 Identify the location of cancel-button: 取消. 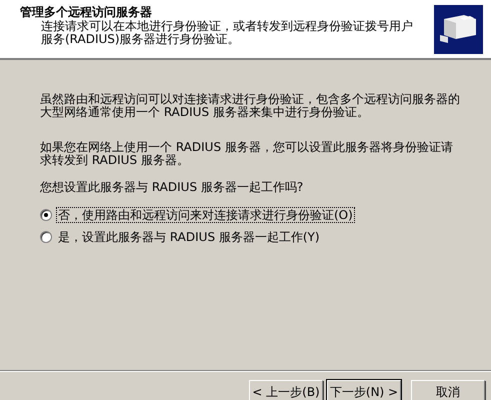
(448, 390).